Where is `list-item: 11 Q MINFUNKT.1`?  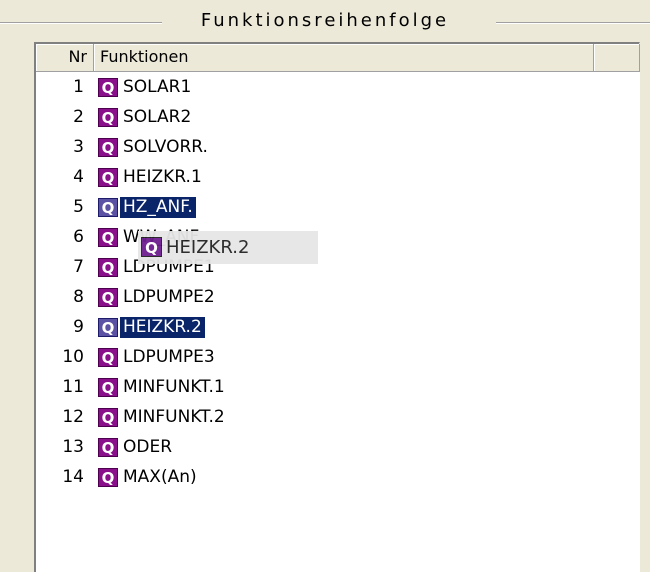 list-item: 11 Q MINFUNKT.1 is located at coordinates (316, 387).